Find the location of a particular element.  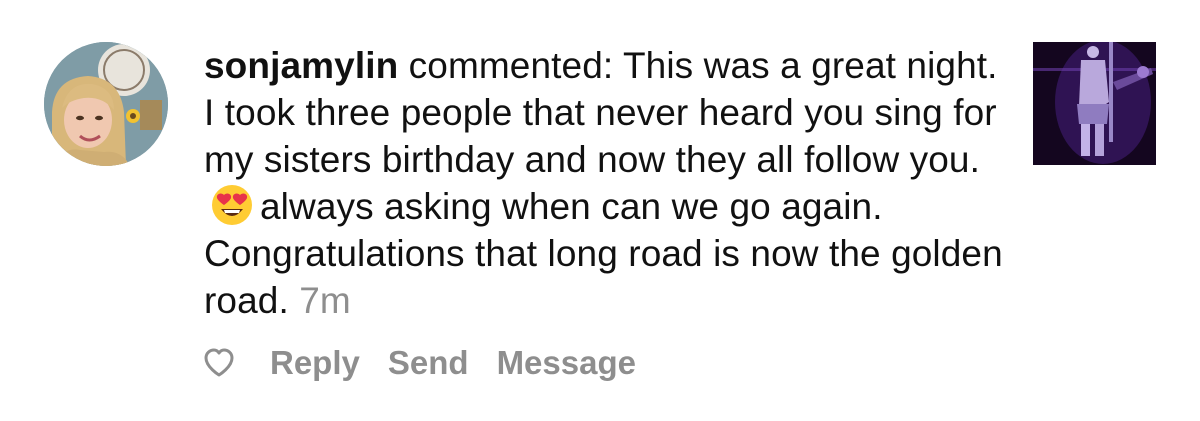

heart-eyes-emoji-icon is located at coordinates (232, 205).